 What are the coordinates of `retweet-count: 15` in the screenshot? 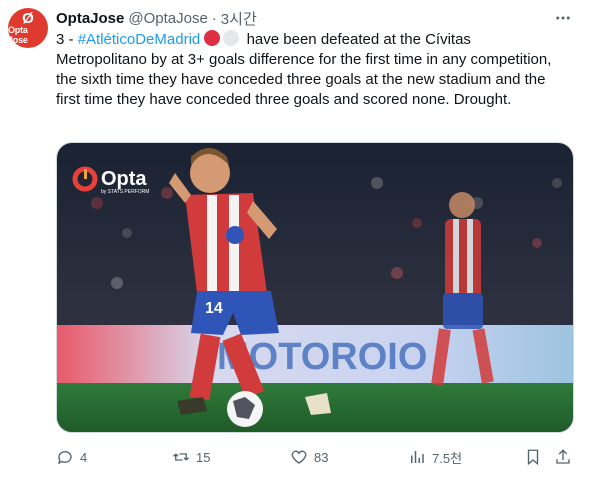 It's located at (203, 457).